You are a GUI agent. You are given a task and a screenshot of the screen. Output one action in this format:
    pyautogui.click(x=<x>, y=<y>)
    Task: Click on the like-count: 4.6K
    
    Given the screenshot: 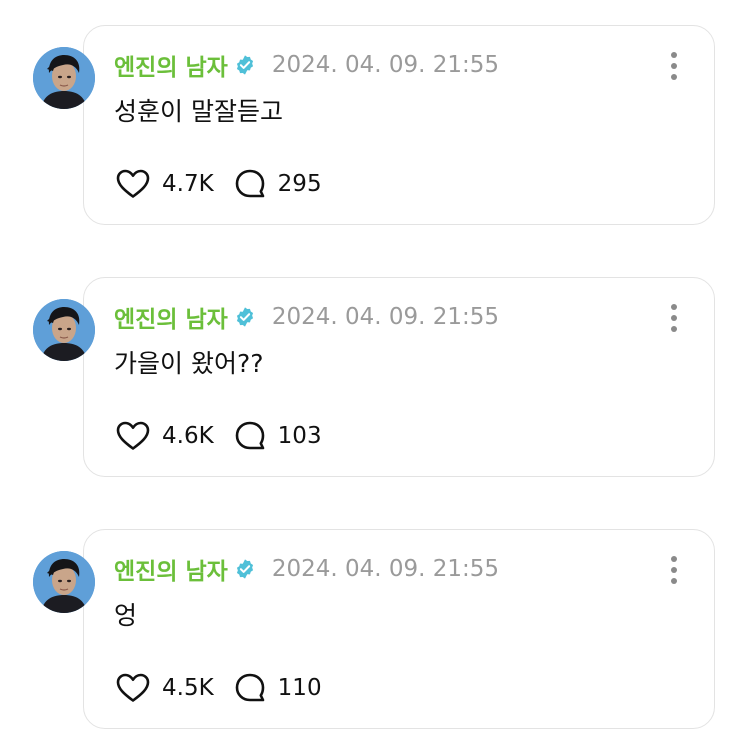 What is the action you would take?
    pyautogui.click(x=188, y=436)
    